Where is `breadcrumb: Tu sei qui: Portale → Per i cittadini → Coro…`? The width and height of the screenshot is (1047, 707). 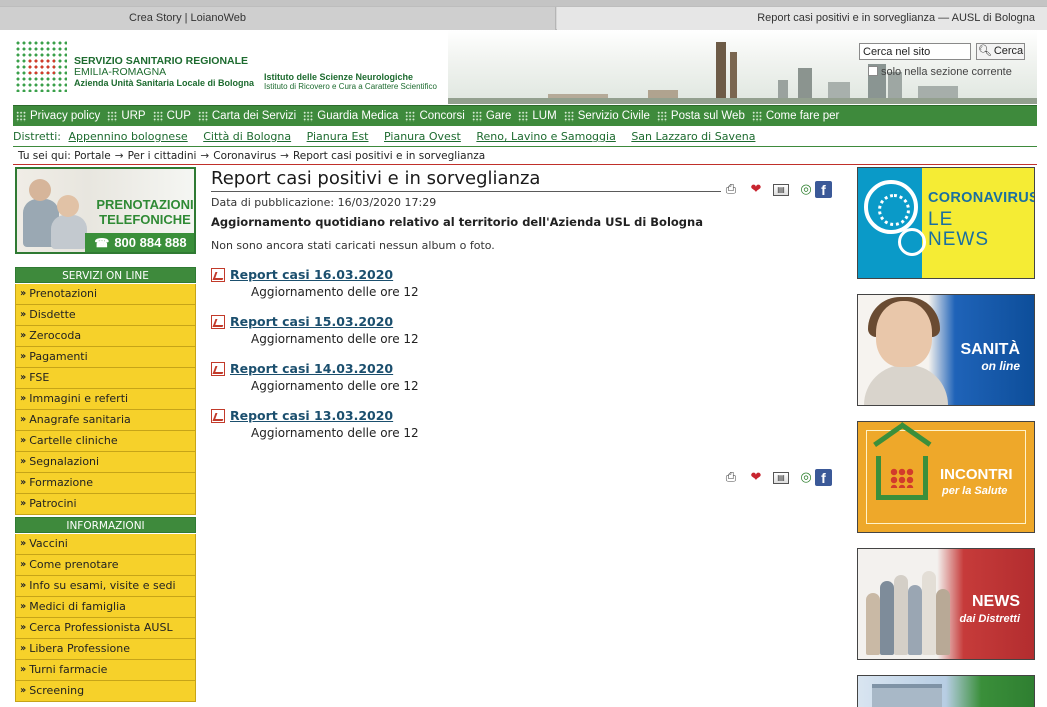 breadcrumb: Tu sei qui: Portale → Per i cittadini → Coro… is located at coordinates (527, 156).